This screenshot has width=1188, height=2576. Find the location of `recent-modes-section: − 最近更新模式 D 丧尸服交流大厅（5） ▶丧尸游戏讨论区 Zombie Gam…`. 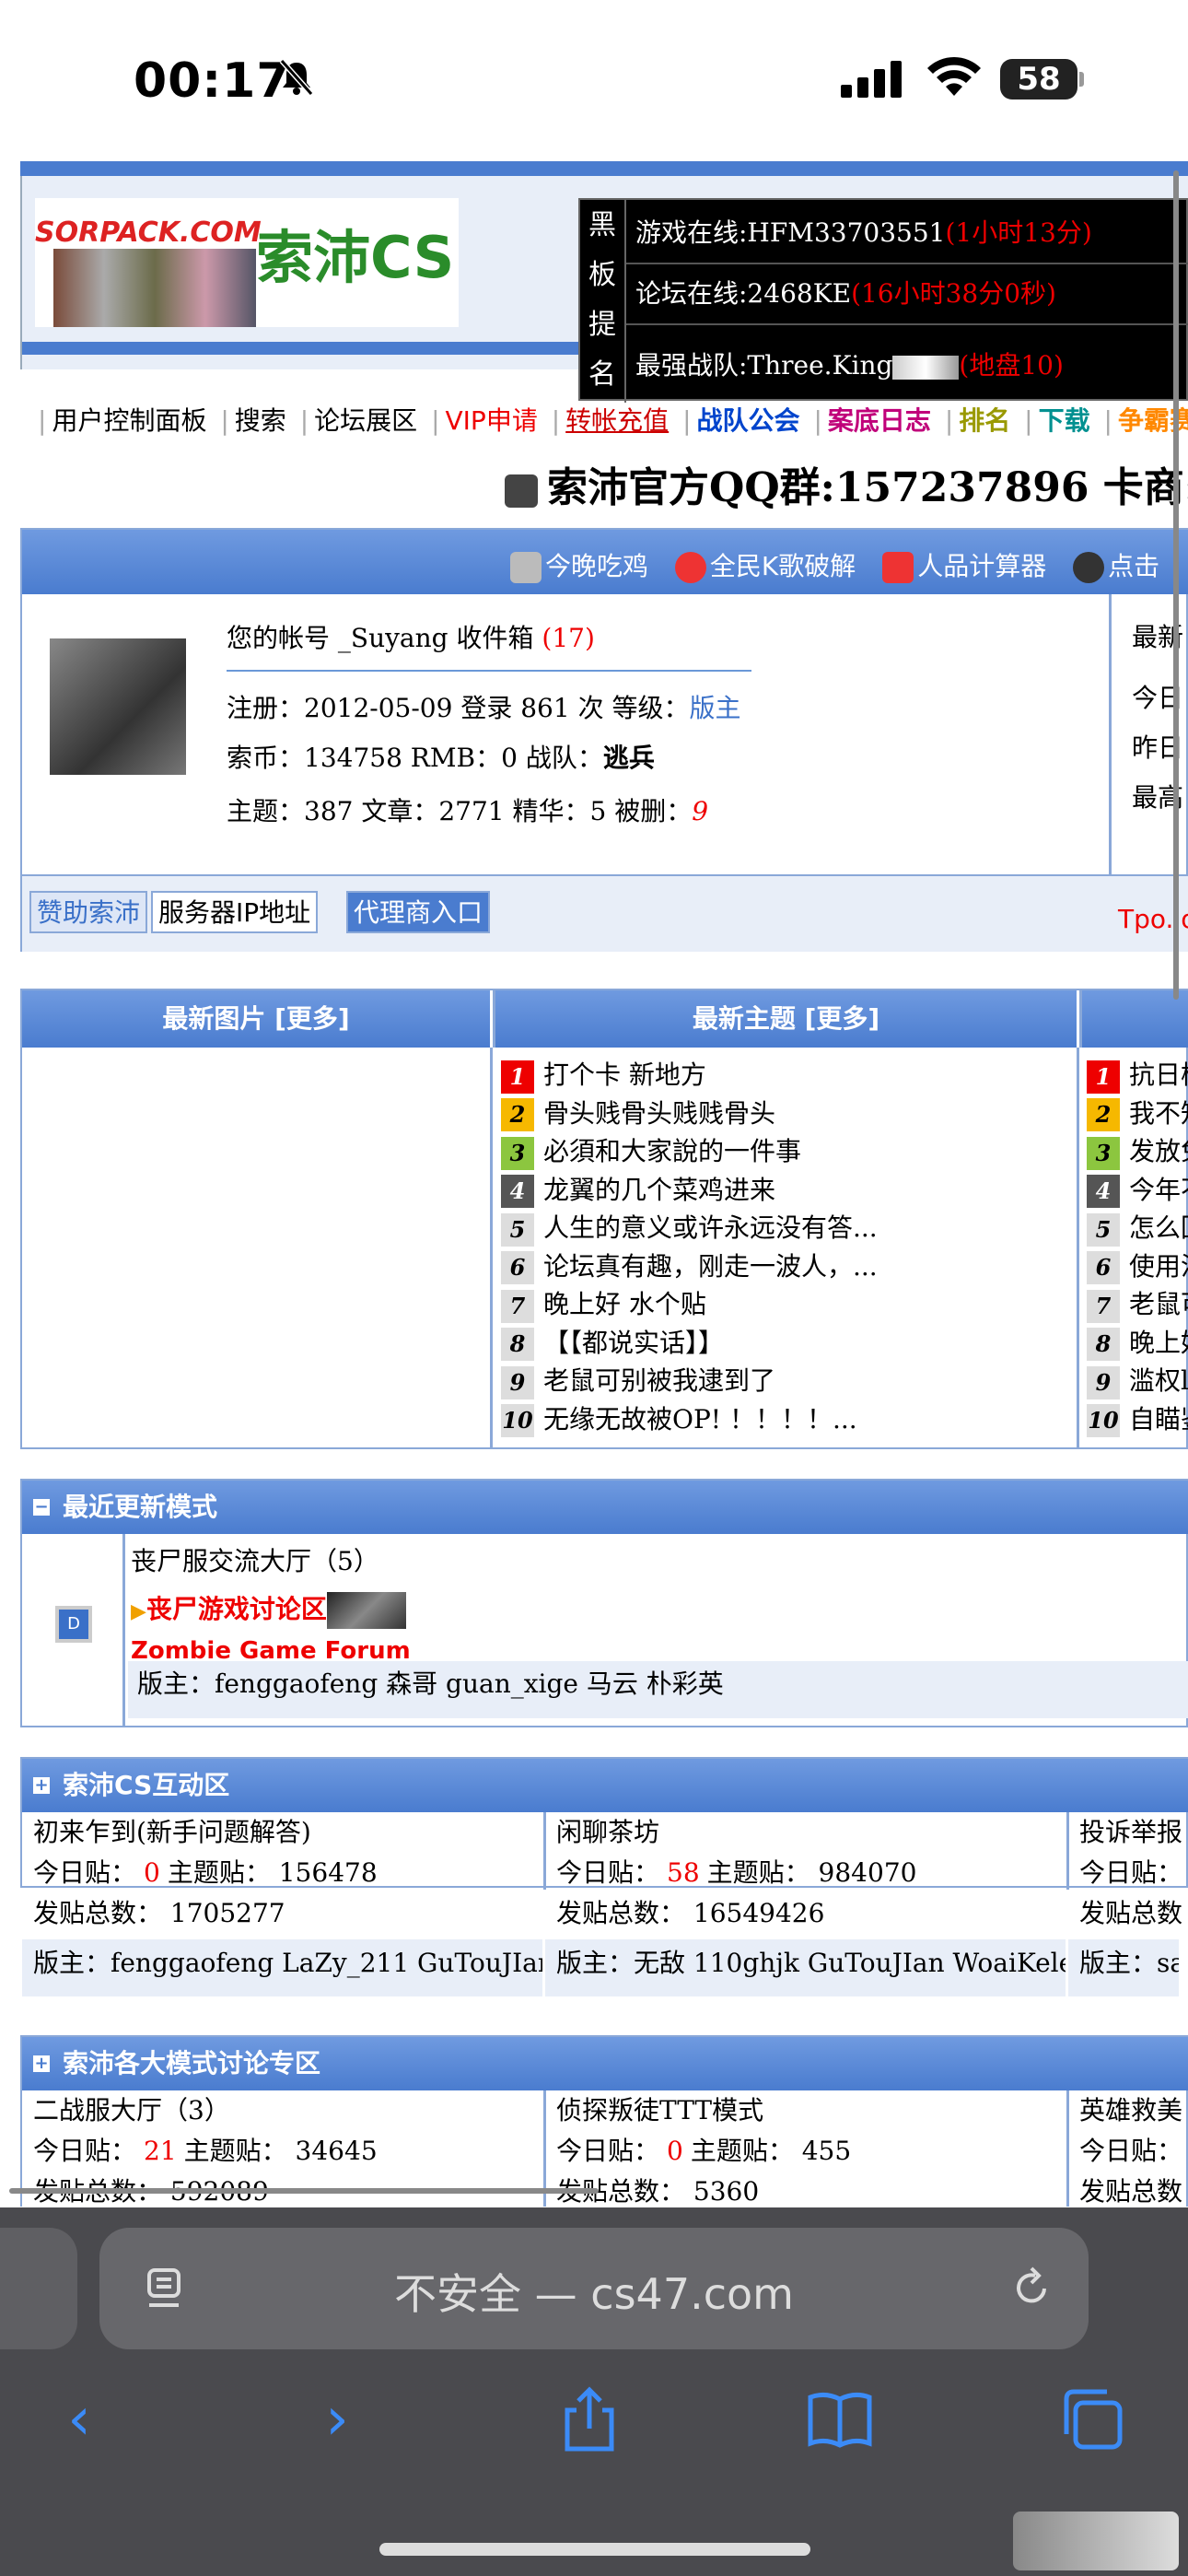

recent-modes-section: − 最近更新模式 D 丧尸服交流大厅（5） ▶丧尸游戏讨论区 Zombie Gam… is located at coordinates (604, 1603).